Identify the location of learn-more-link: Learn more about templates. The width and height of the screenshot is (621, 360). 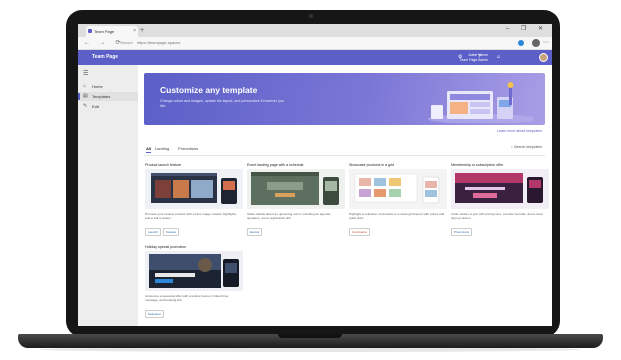
(519, 131).